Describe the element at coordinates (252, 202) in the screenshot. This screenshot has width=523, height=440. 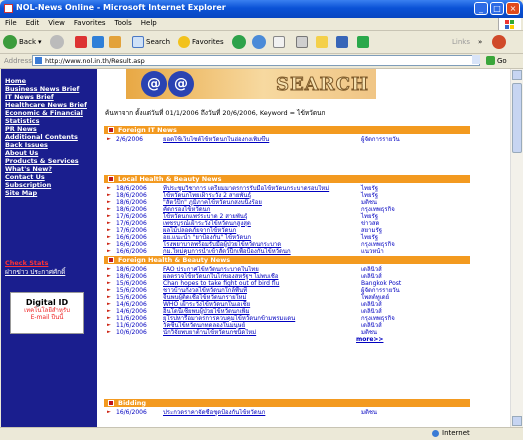
I see `result-title-link: "สัตว์ปีก" ภูมิภาคไข้หวัดนกสงบนิ่งร้อย` at that location.